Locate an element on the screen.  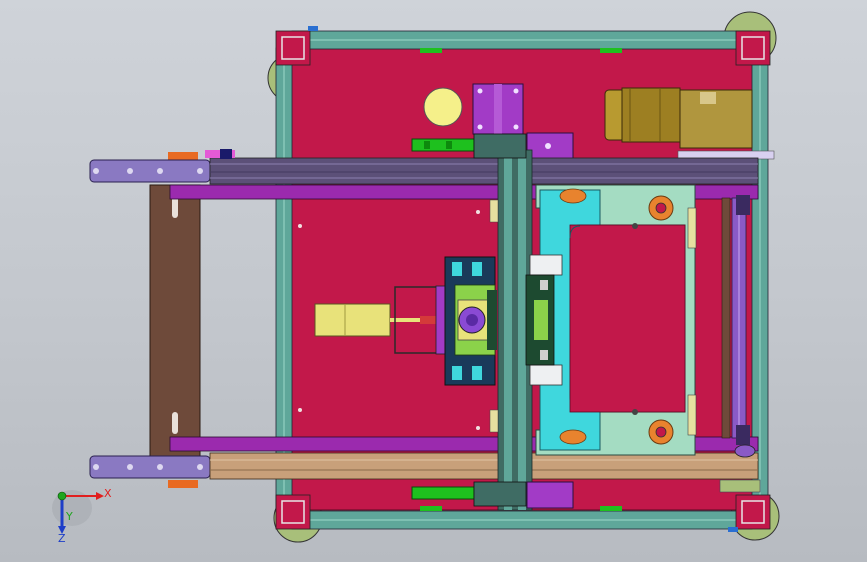
green-clamp-top is located at coordinates (443, 145).